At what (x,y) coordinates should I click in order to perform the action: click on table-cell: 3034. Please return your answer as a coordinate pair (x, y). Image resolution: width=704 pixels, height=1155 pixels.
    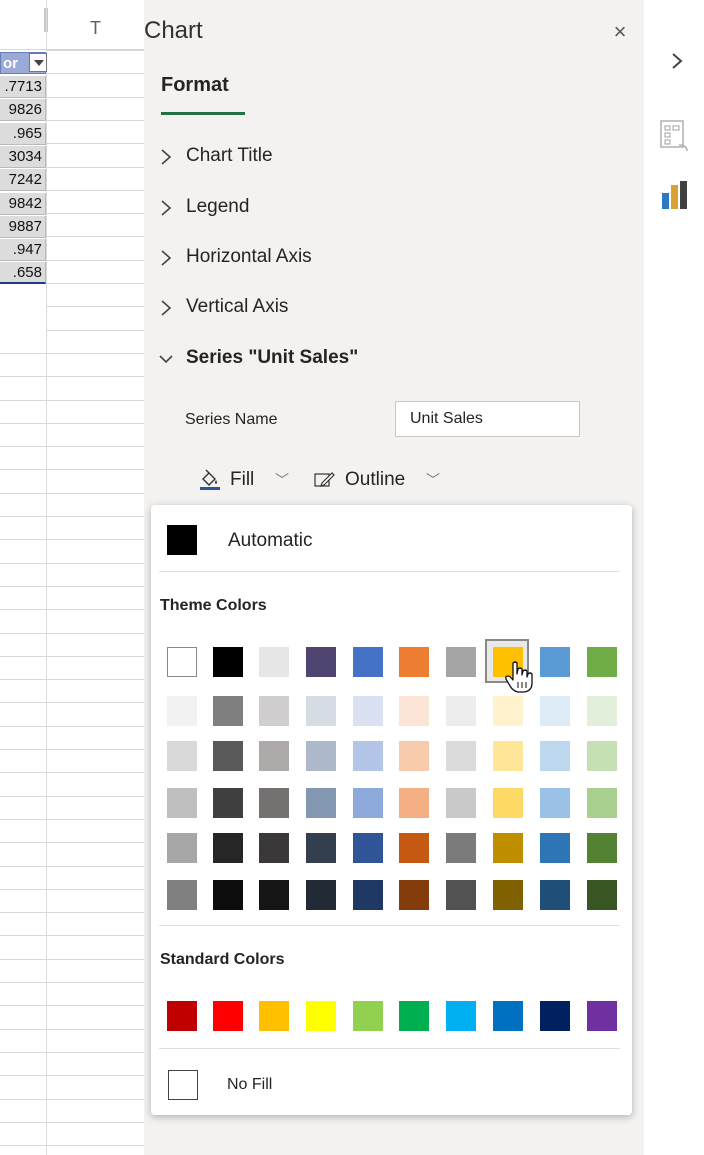
    Looking at the image, I should click on (23, 156).